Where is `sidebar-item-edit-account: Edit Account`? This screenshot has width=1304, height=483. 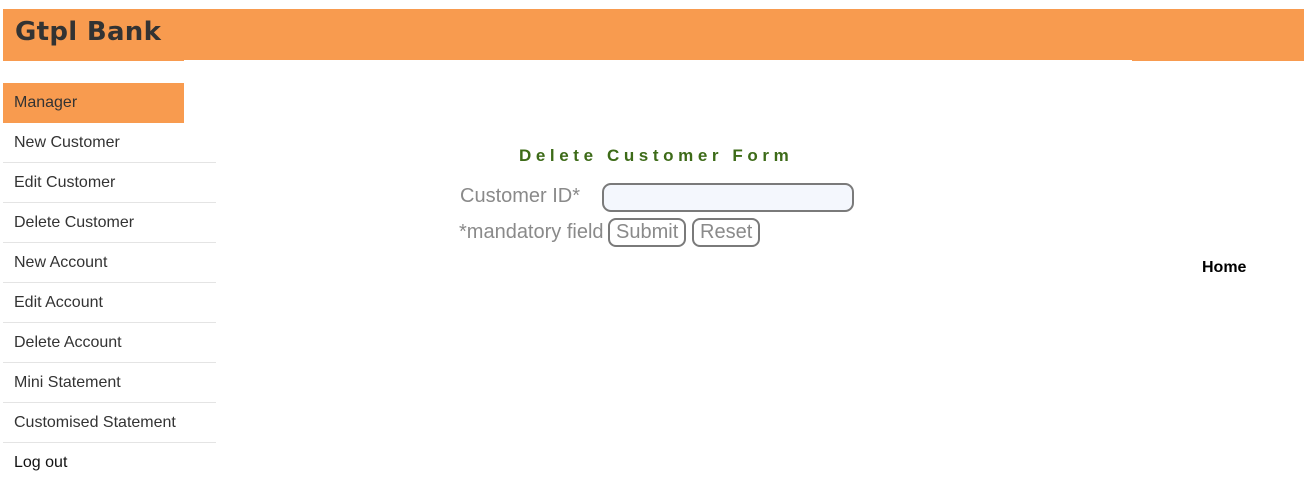 sidebar-item-edit-account: Edit Account is located at coordinates (109, 303).